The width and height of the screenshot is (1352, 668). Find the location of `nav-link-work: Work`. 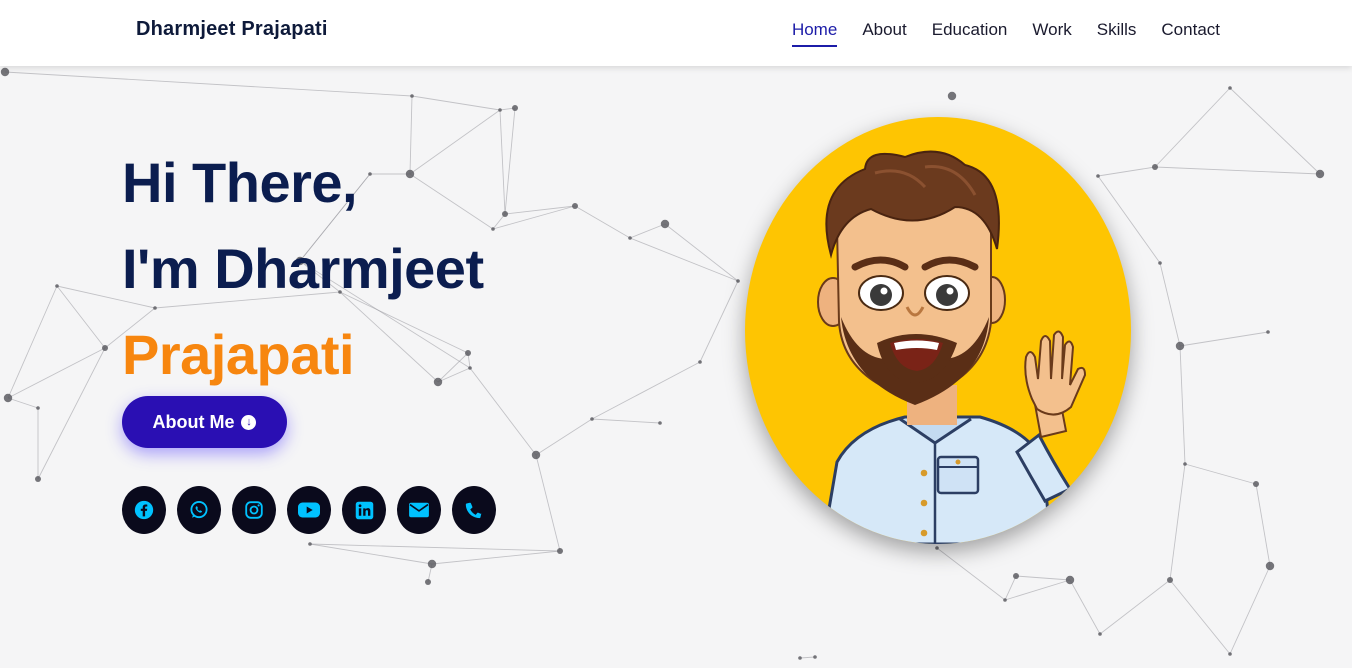

nav-link-work: Work is located at coordinates (1051, 33).